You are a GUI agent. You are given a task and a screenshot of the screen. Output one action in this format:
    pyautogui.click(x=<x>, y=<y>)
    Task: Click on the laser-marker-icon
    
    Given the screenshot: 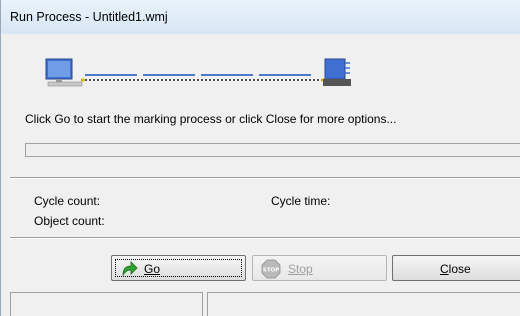 What is the action you would take?
    pyautogui.click(x=337, y=72)
    